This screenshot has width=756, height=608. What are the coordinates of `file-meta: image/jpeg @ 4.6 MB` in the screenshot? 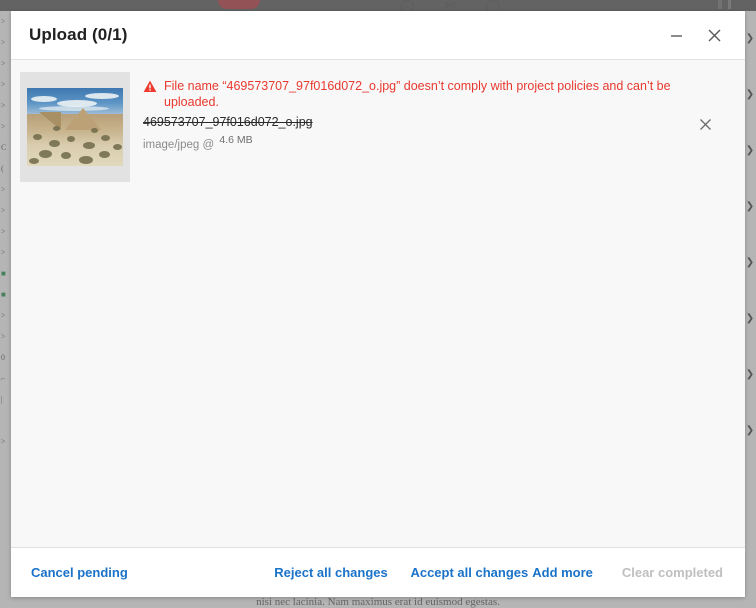 It's located at (415, 143).